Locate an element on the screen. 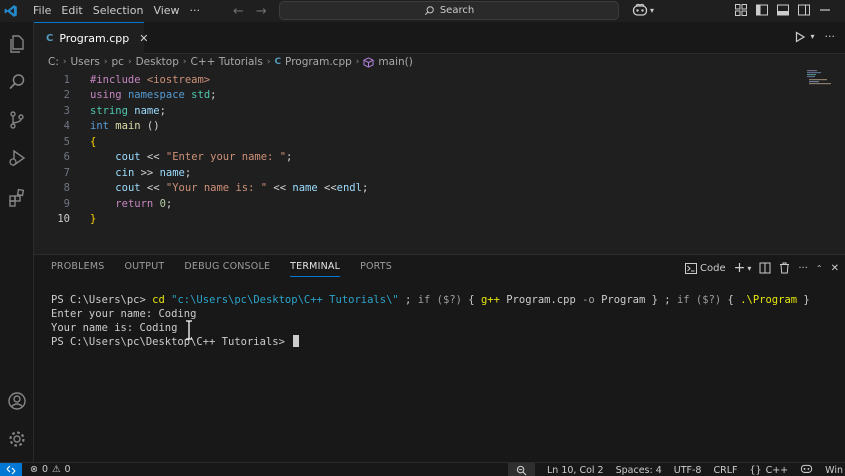 This screenshot has height=476, width=845. minimize-window-icon is located at coordinates (825, 10).